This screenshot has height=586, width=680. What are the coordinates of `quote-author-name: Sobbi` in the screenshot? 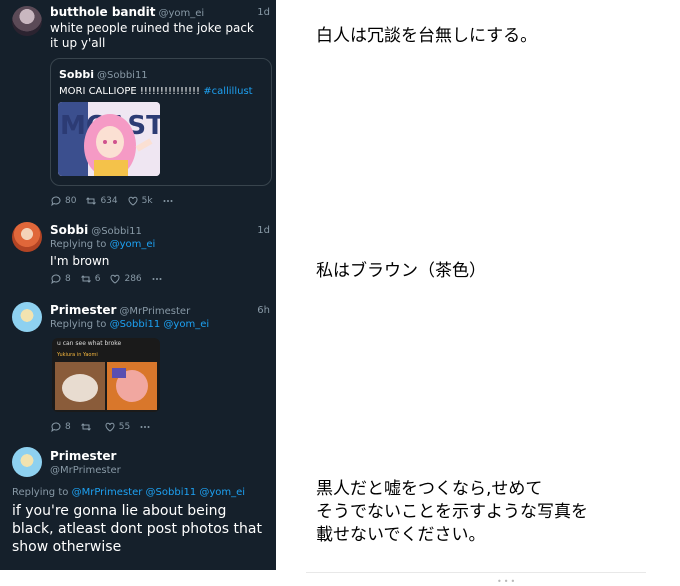 It's located at (76, 74).